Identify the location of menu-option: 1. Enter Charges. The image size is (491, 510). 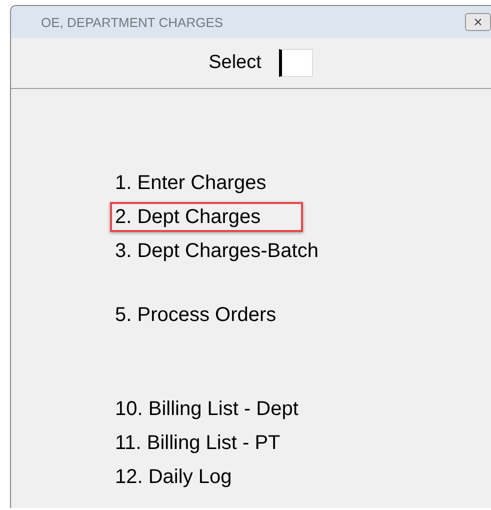
(194, 183).